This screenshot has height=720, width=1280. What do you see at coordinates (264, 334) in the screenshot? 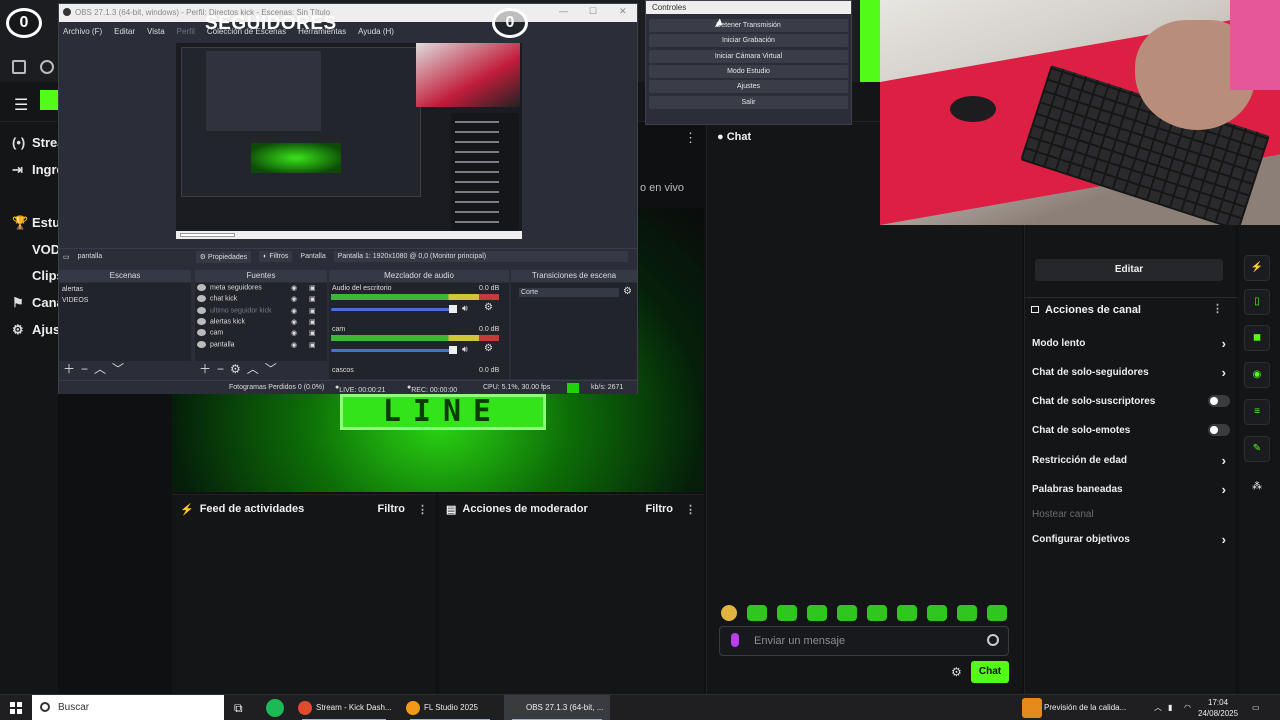
I see `source-item: cam ◉ ▣` at bounding box center [264, 334].